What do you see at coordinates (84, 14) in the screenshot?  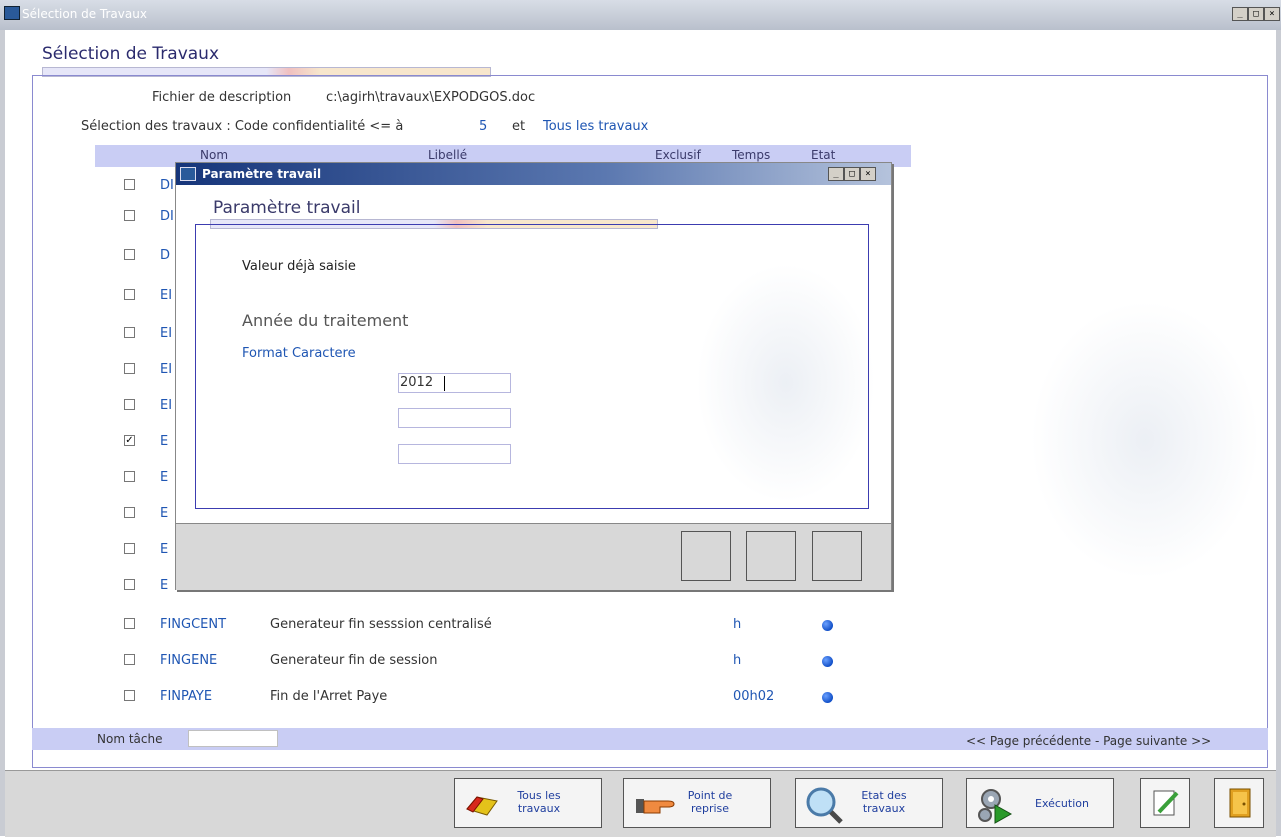 I see `window-title: Sélection de Travaux` at bounding box center [84, 14].